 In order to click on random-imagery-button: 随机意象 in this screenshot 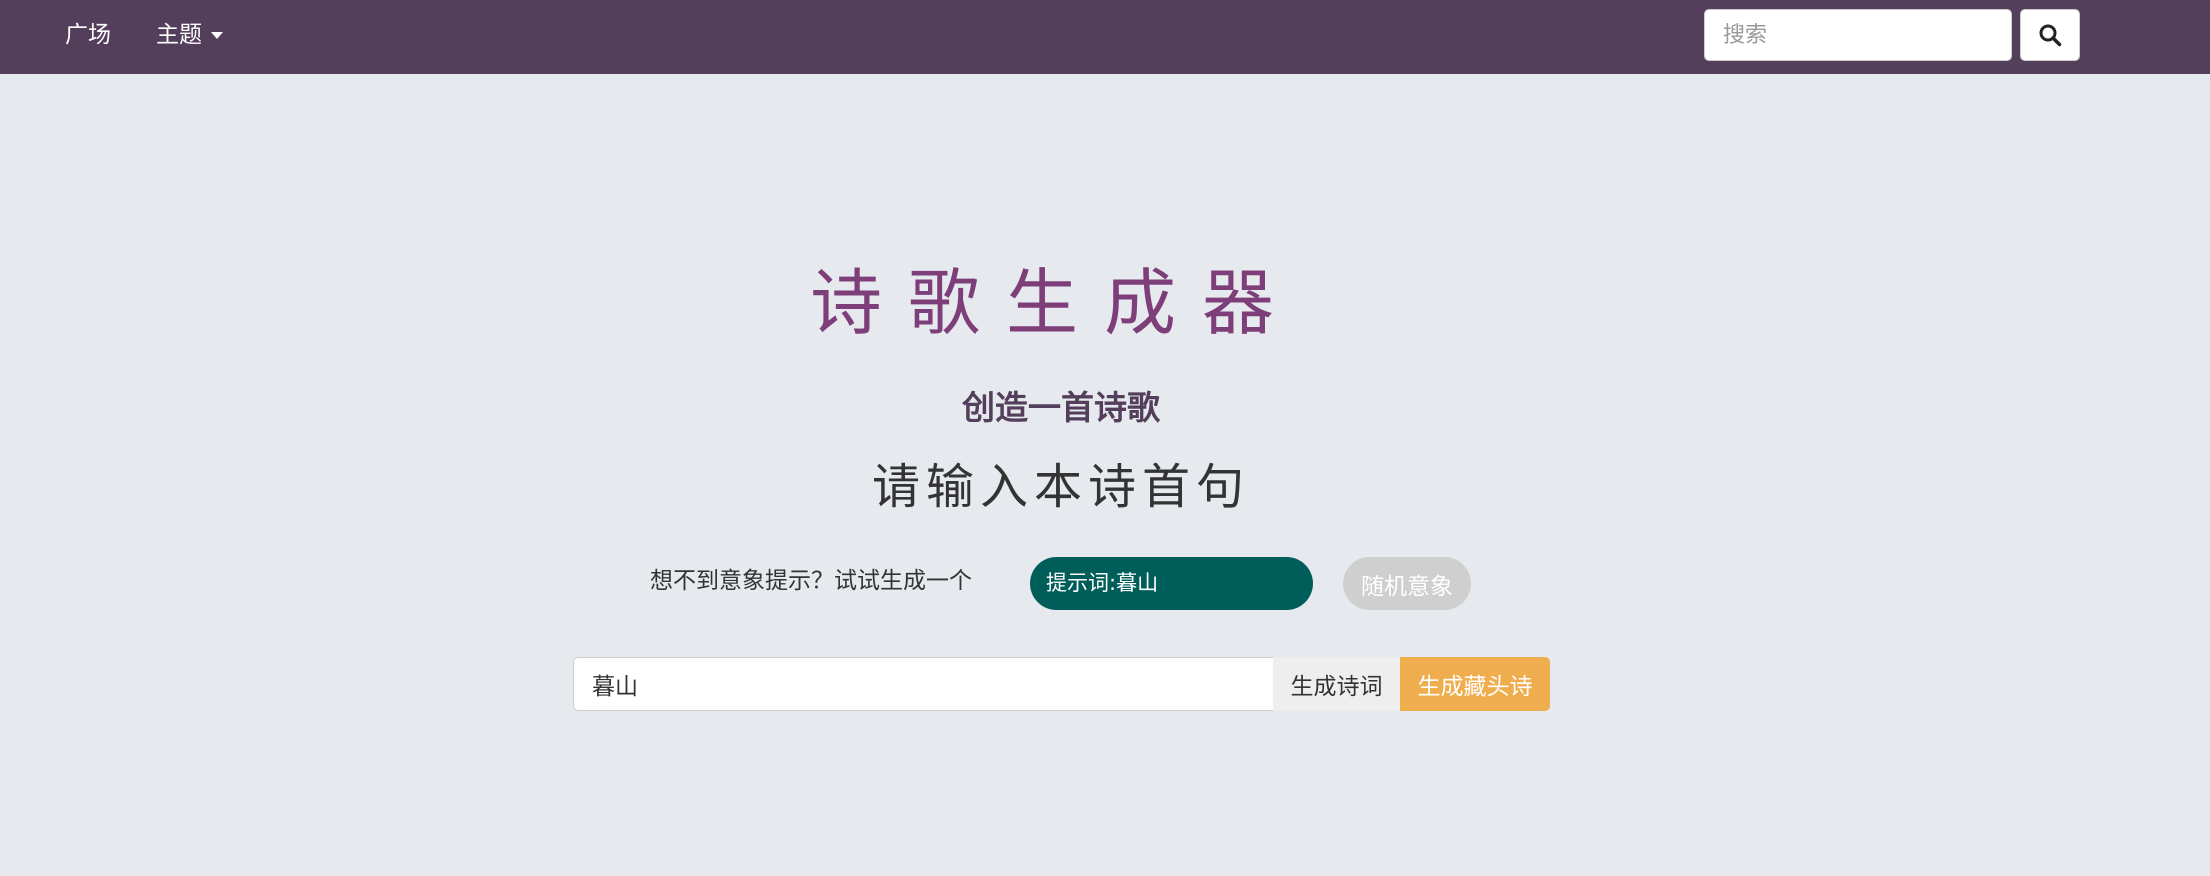, I will do `click(1407, 583)`.